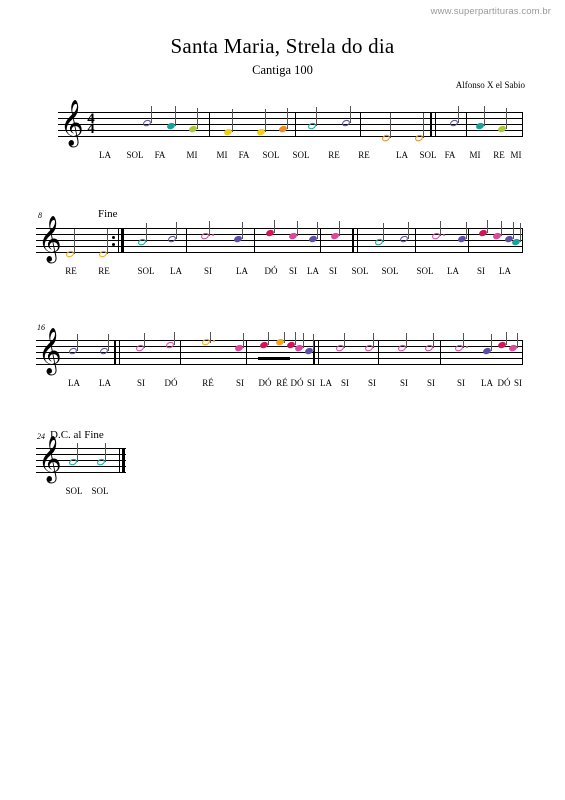 The image size is (565, 800). What do you see at coordinates (274, 358) in the screenshot?
I see `eighth-beam` at bounding box center [274, 358].